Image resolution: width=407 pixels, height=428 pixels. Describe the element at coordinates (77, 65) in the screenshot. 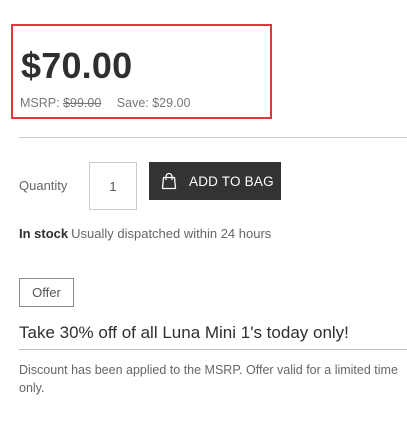

I see `product-price: $70.00` at that location.